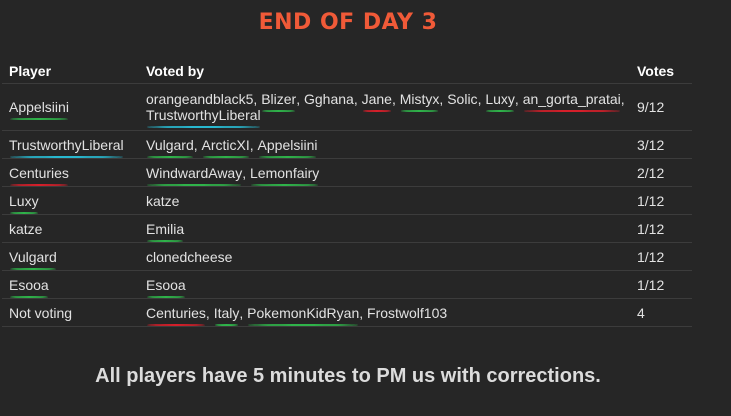  Describe the element at coordinates (200, 99) in the screenshot. I see `voter-name: orangeandblack5` at that location.